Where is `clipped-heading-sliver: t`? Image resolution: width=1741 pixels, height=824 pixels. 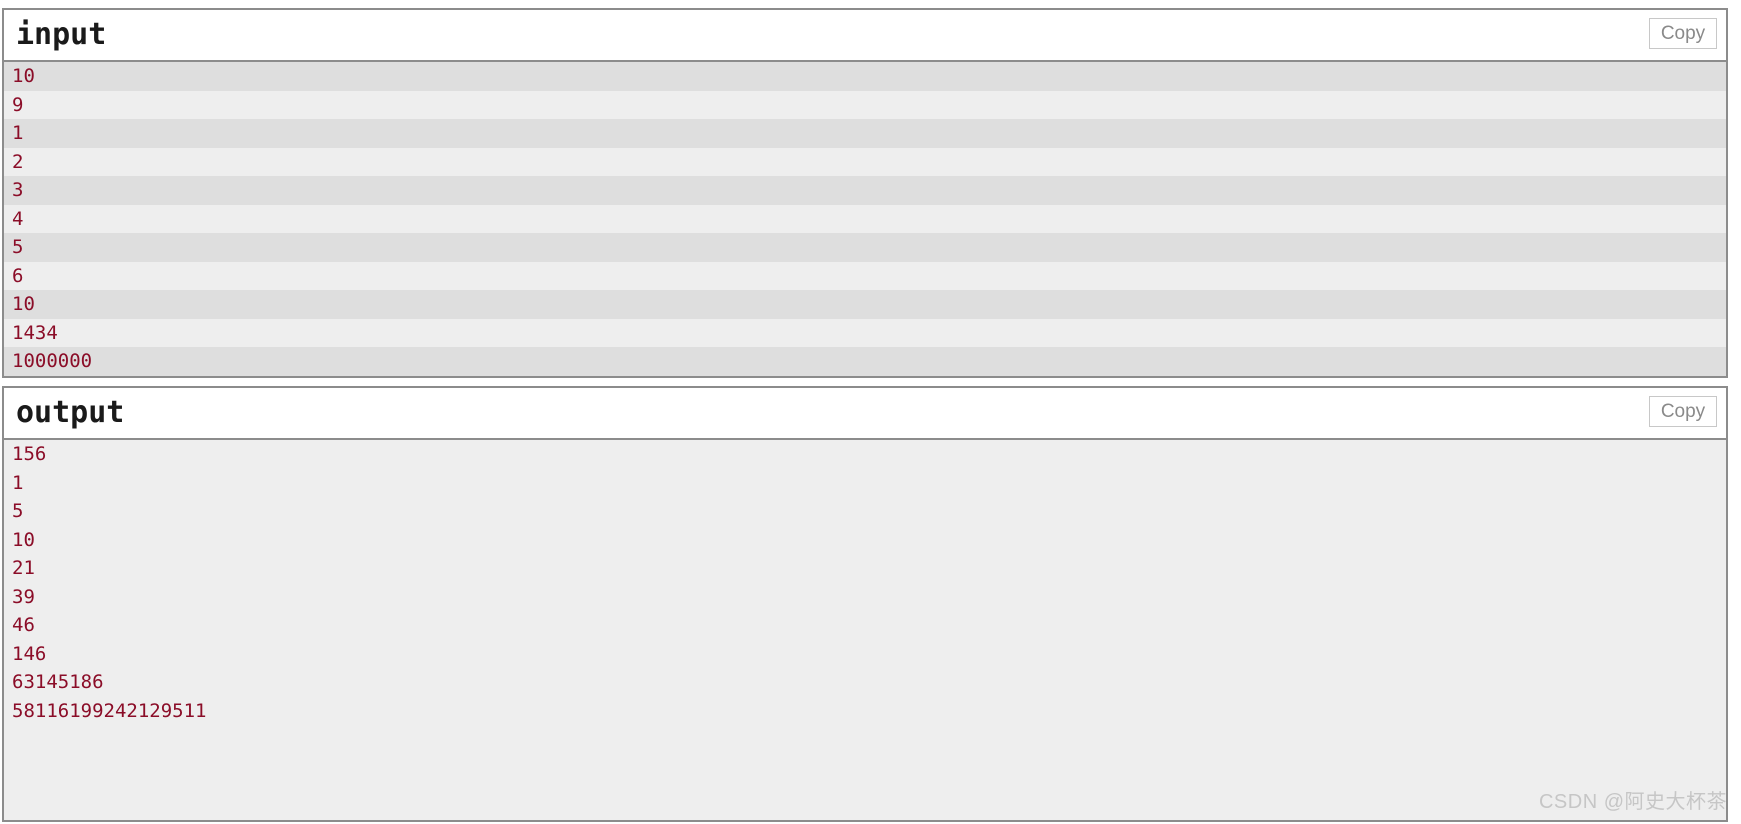
clipped-heading-sliver: t is located at coordinates (870, 1).